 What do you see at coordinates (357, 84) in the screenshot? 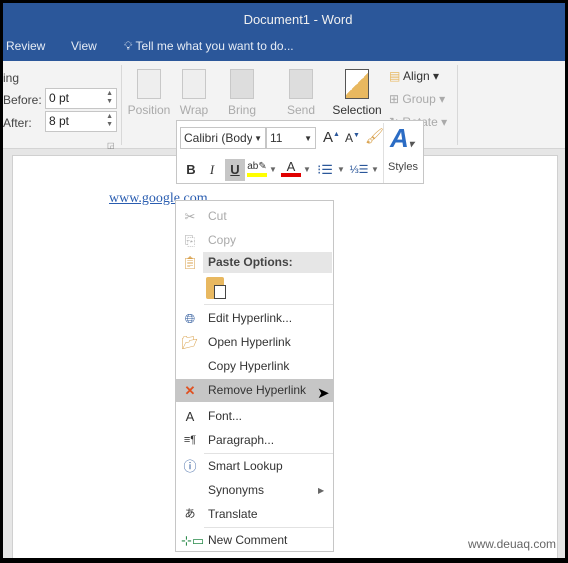
I see `selection-pane-icon` at bounding box center [357, 84].